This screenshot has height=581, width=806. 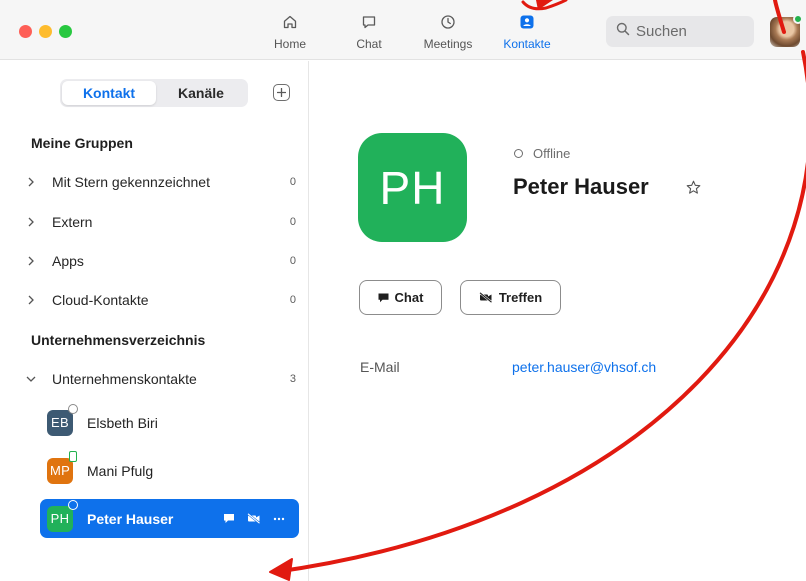 I want to click on avatar: MP, so click(x=62, y=467).